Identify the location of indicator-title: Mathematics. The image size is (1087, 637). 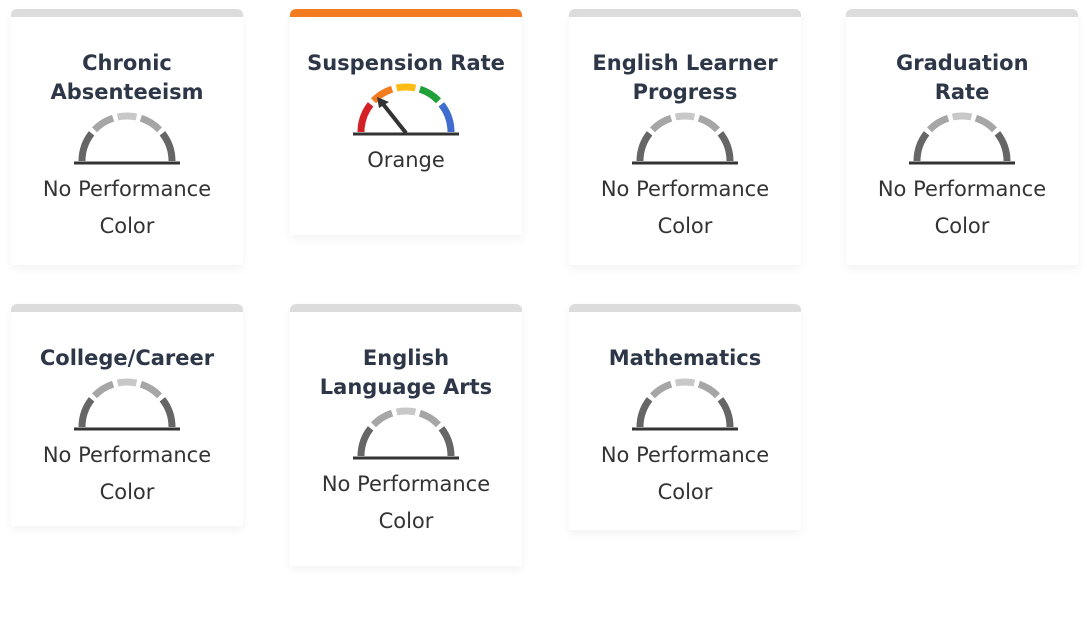
(685, 358).